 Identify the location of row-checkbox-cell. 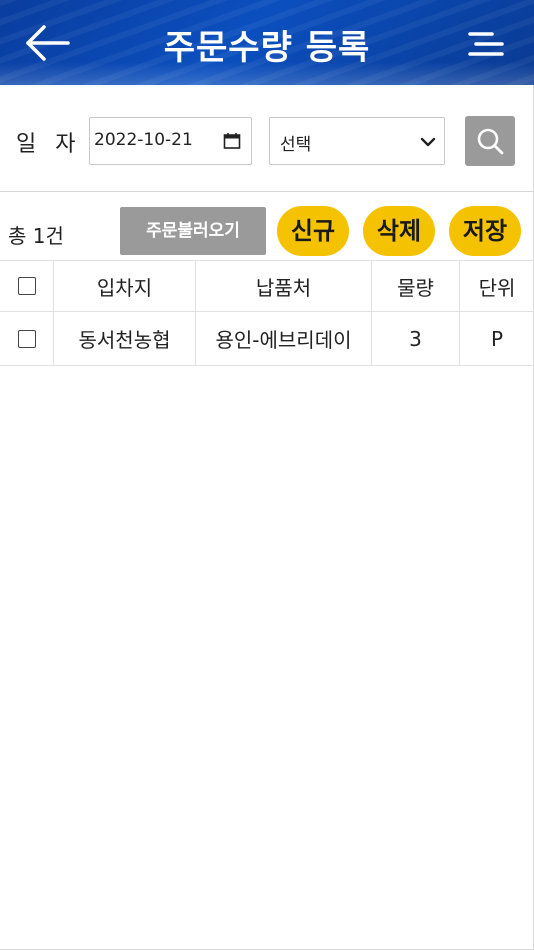
(27, 338).